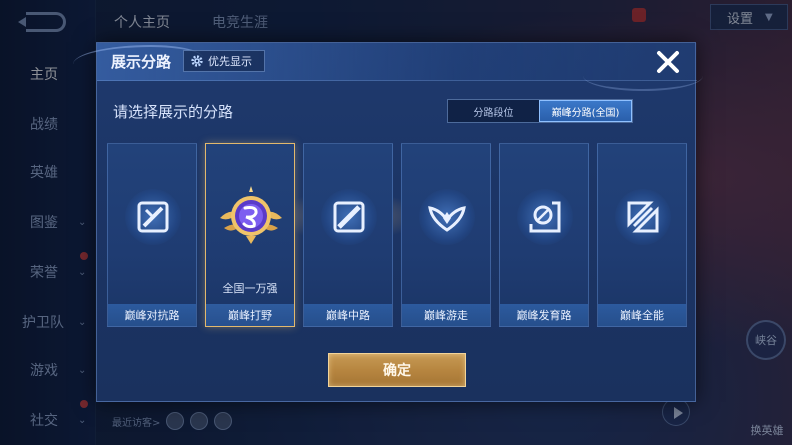 The height and width of the screenshot is (445, 792). I want to click on rank-text: 全国一万强, so click(250, 288).